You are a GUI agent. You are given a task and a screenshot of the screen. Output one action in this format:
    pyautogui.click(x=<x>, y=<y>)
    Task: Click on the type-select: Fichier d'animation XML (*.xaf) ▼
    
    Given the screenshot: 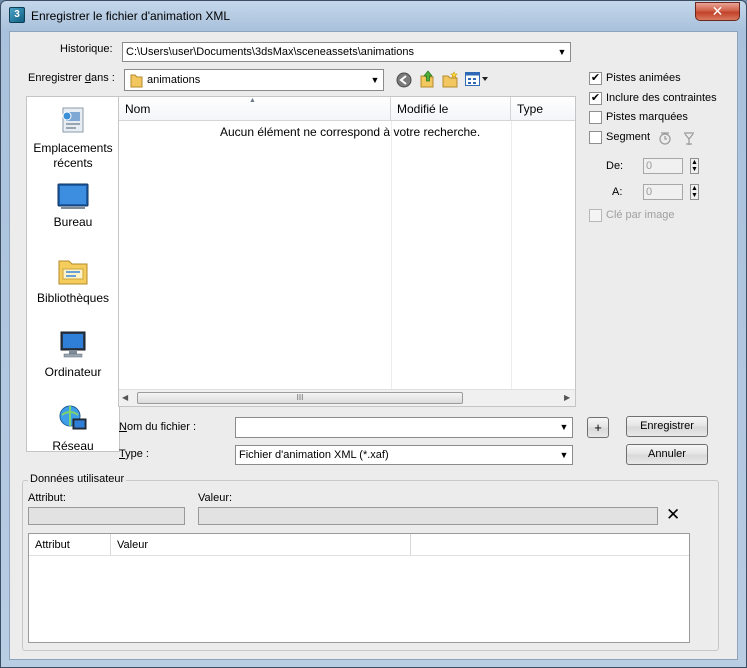 What is the action you would take?
    pyautogui.click(x=404, y=455)
    